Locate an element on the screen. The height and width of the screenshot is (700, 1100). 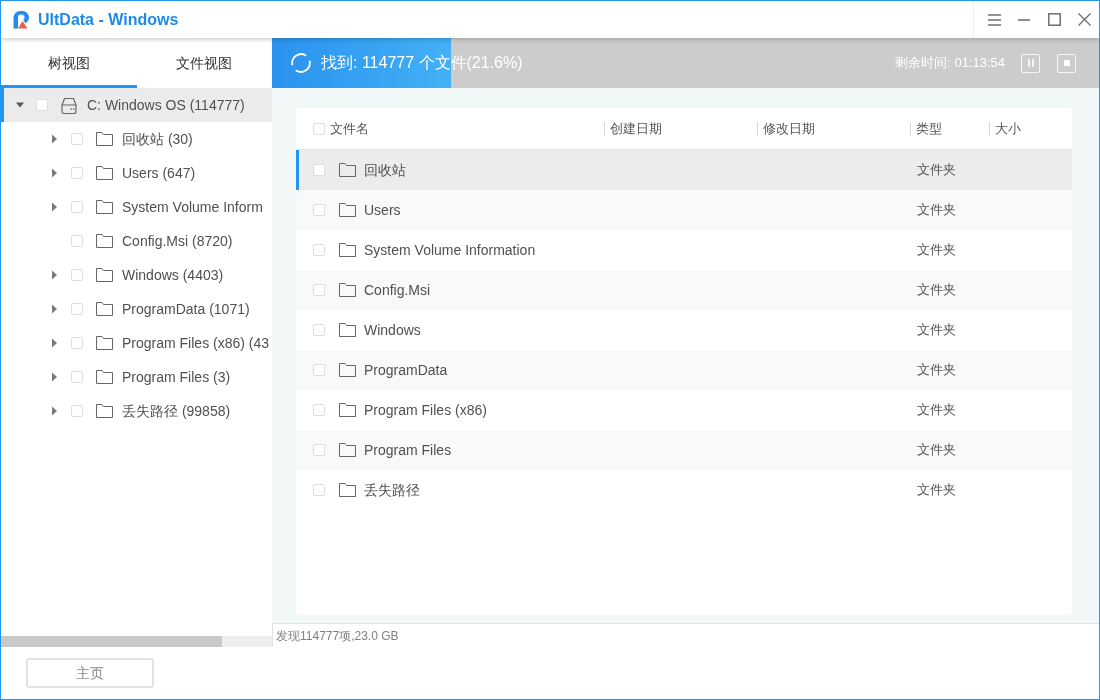
menu-icon is located at coordinates (994, 19).